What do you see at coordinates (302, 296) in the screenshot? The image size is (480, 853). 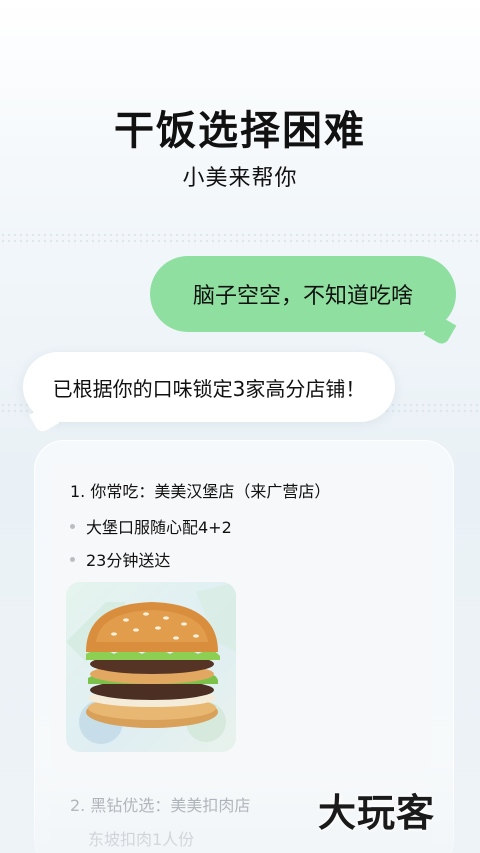 I see `user-message-text: 脑子空空，不知道吃啥` at bounding box center [302, 296].